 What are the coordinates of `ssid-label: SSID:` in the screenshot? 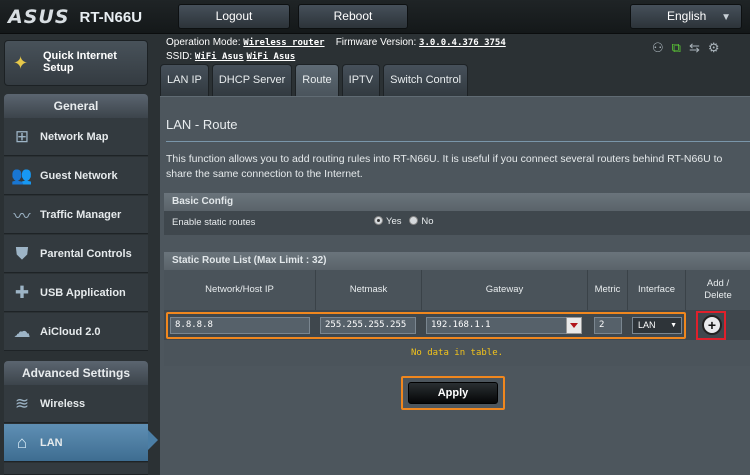 It's located at (179, 56).